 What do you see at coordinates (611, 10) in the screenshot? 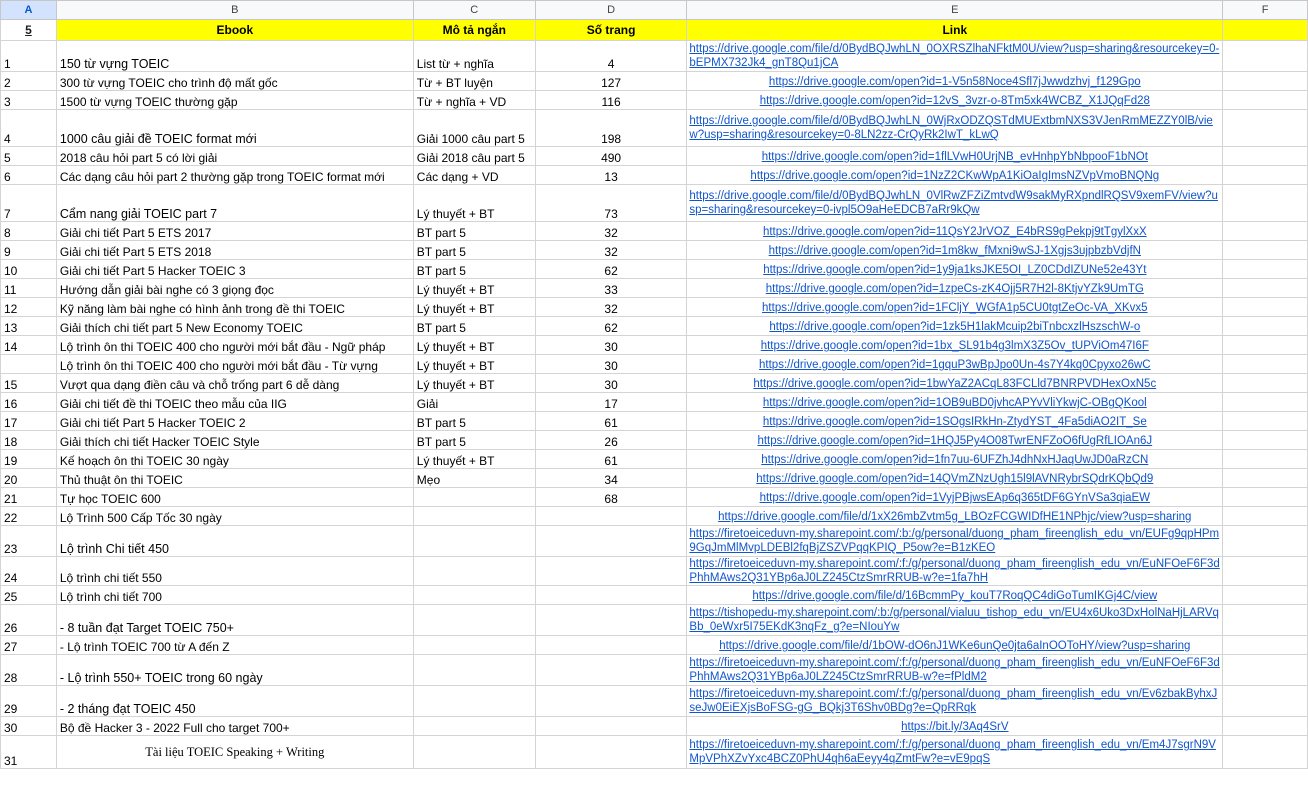
I see `column-header-d: D` at bounding box center [611, 10].